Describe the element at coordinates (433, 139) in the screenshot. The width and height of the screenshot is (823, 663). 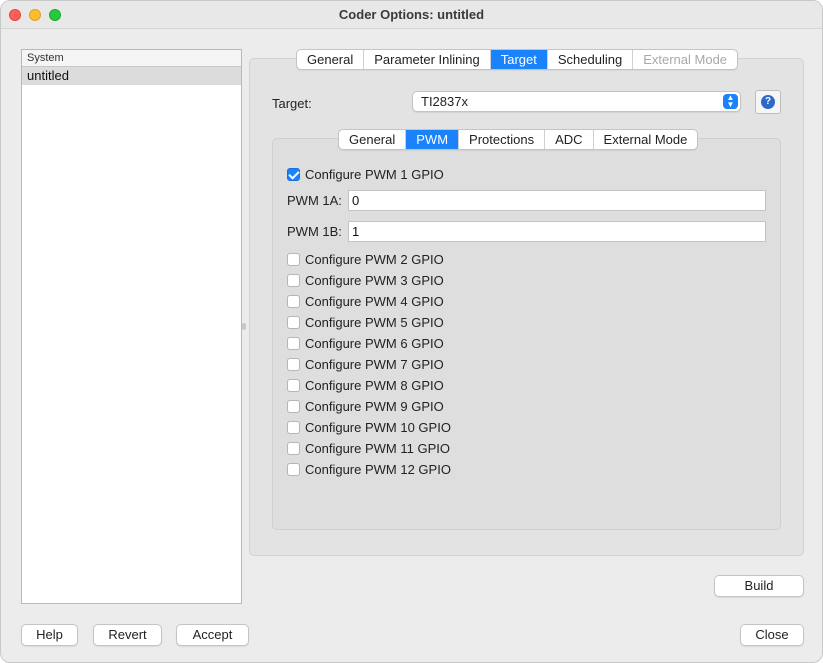
I see `subtab-pwm: PWM` at that location.